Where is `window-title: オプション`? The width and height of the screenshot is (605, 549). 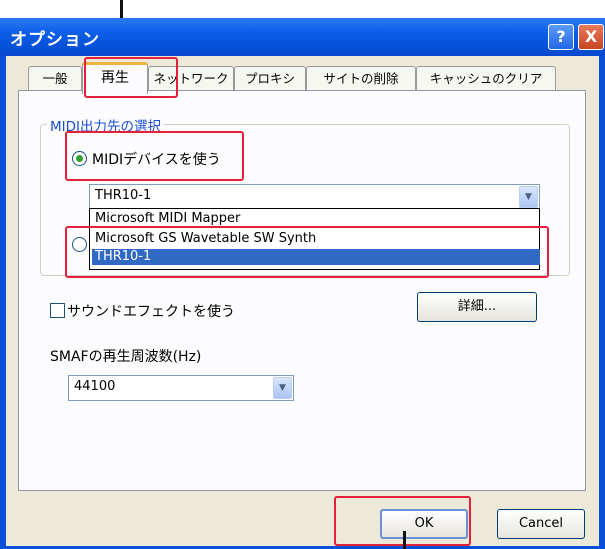 window-title: オプション is located at coordinates (55, 40).